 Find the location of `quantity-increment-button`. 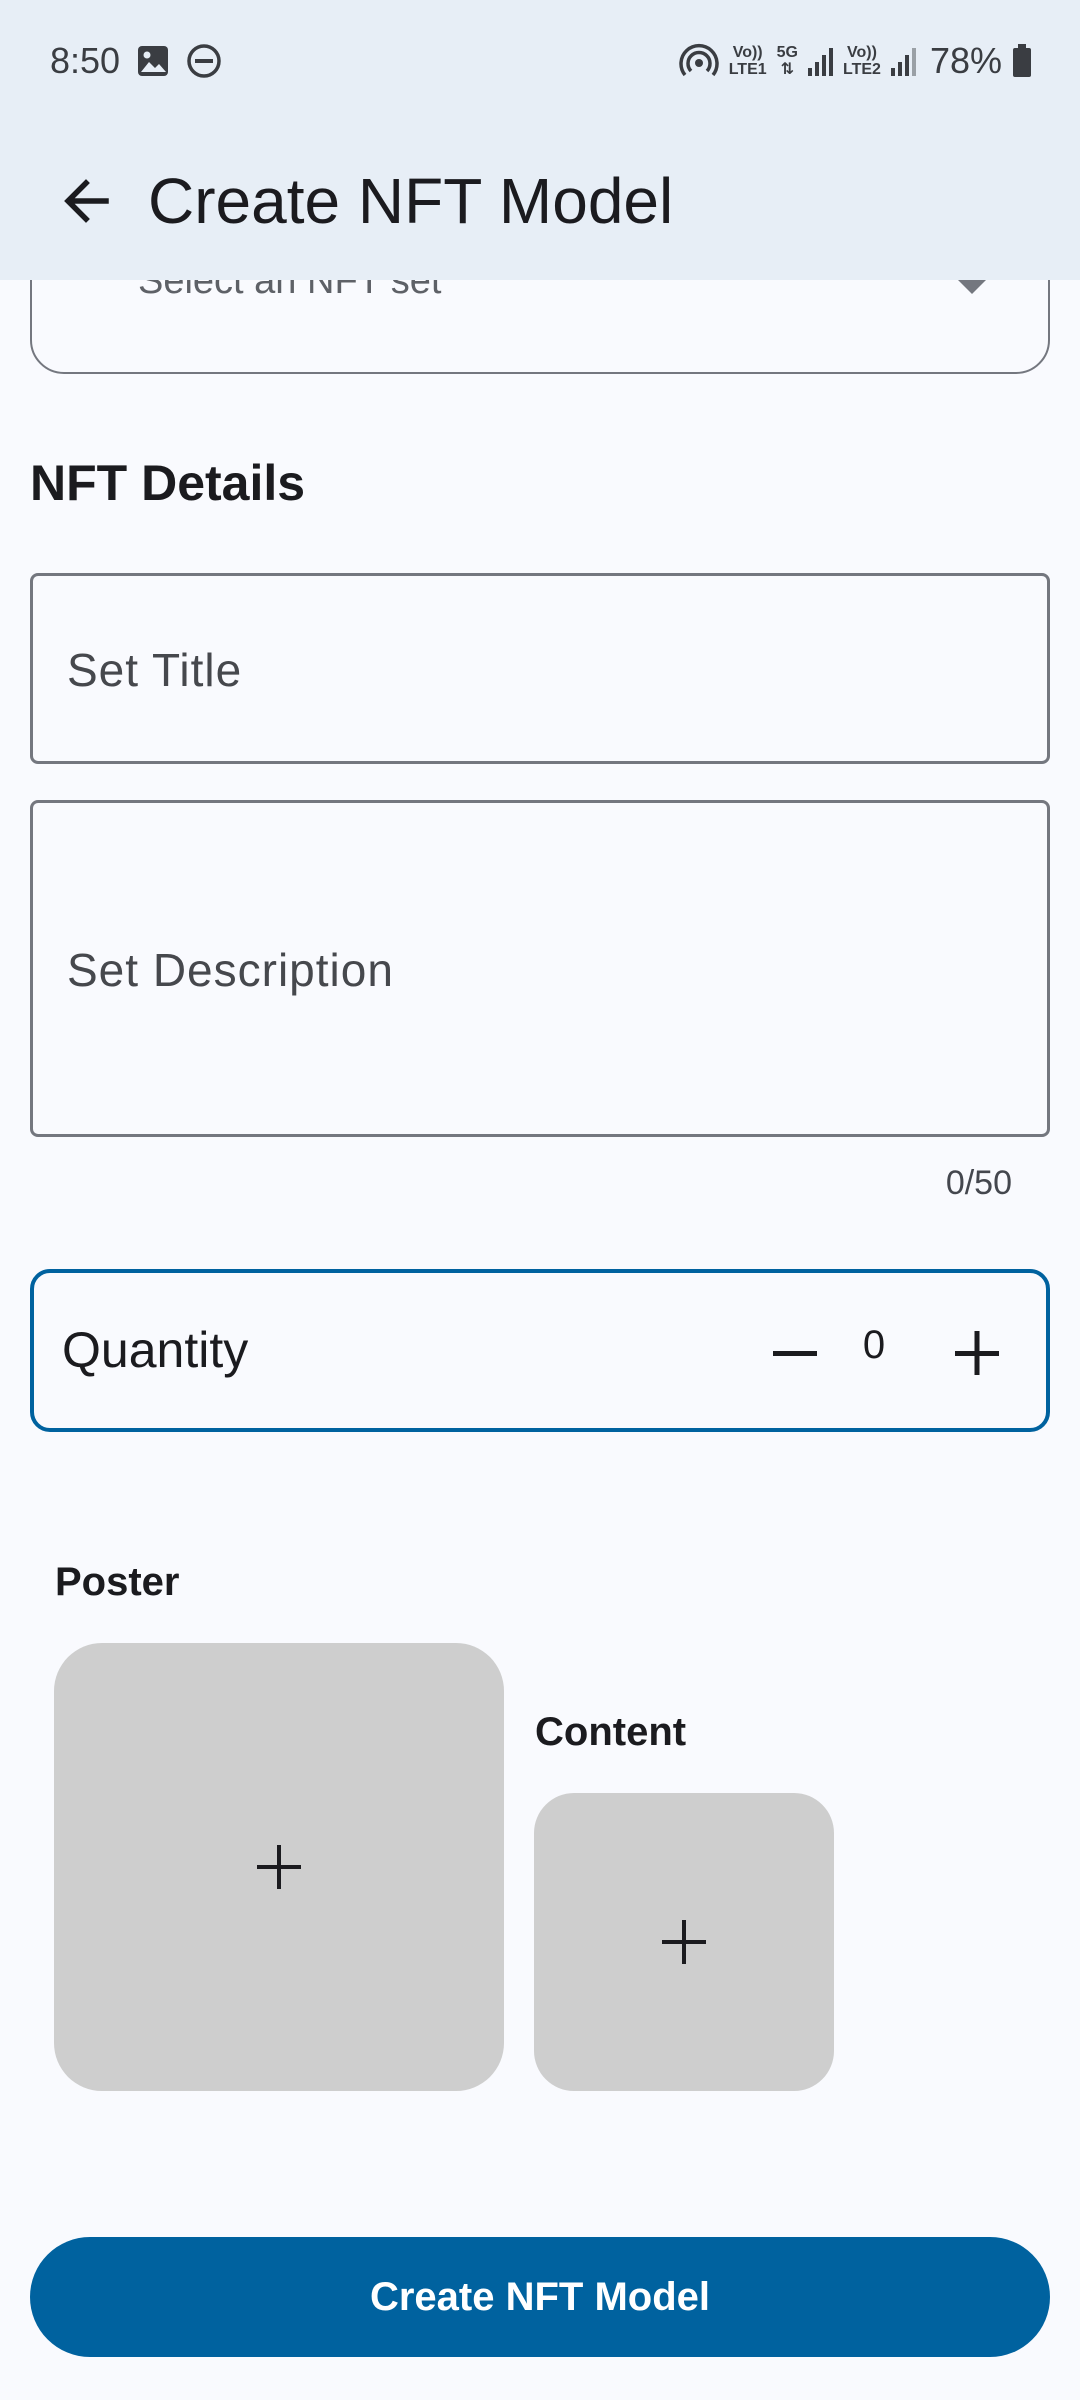

quantity-increment-button is located at coordinates (977, 1353).